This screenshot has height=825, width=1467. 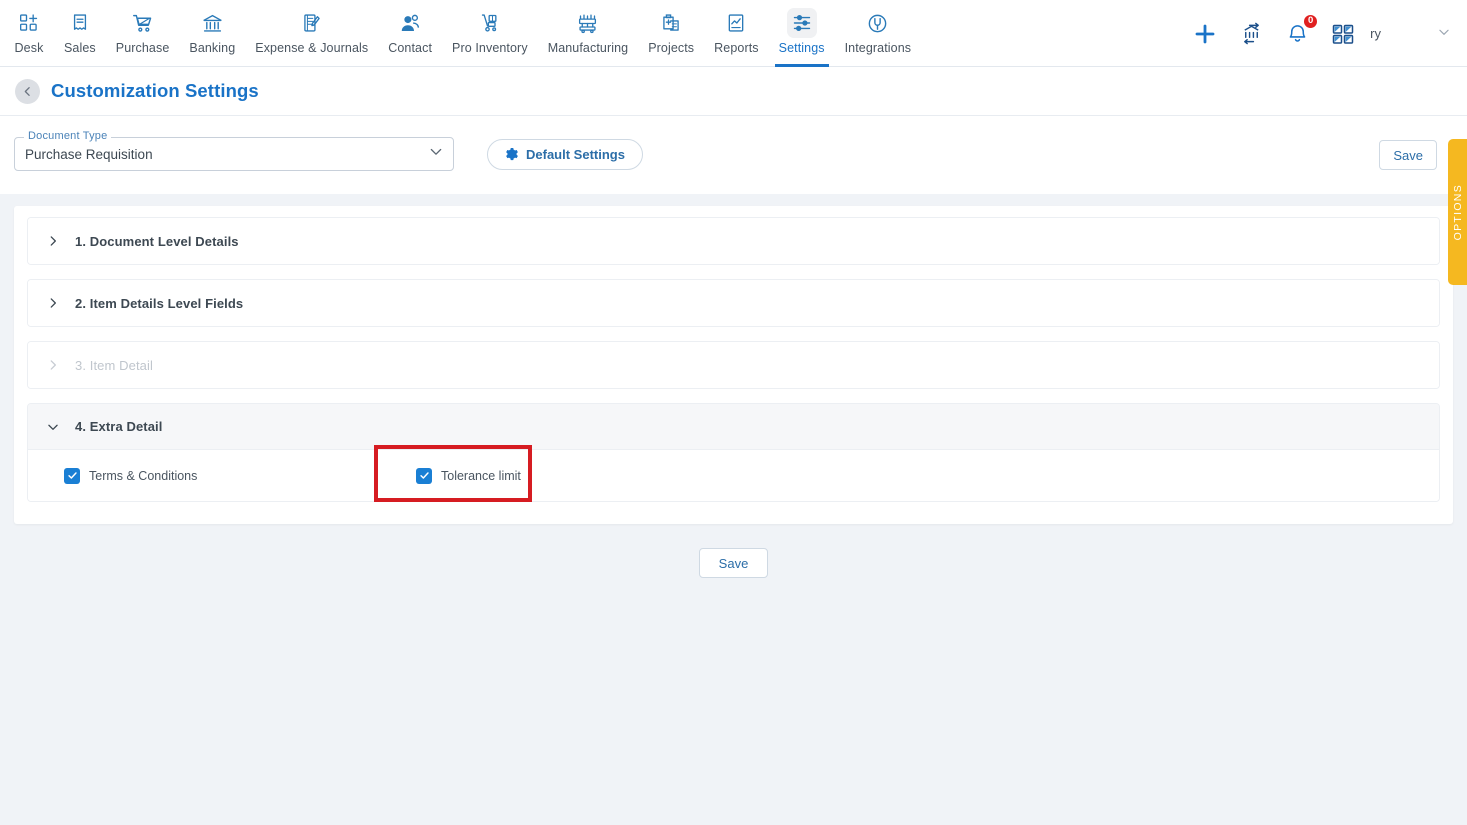 What do you see at coordinates (511, 154) in the screenshot?
I see `gear-icon` at bounding box center [511, 154].